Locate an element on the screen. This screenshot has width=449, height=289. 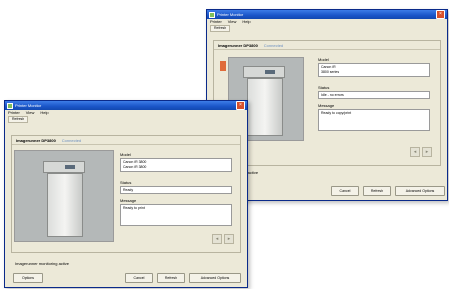
status-field: Idle - no errors is located at coordinates (374, 95).